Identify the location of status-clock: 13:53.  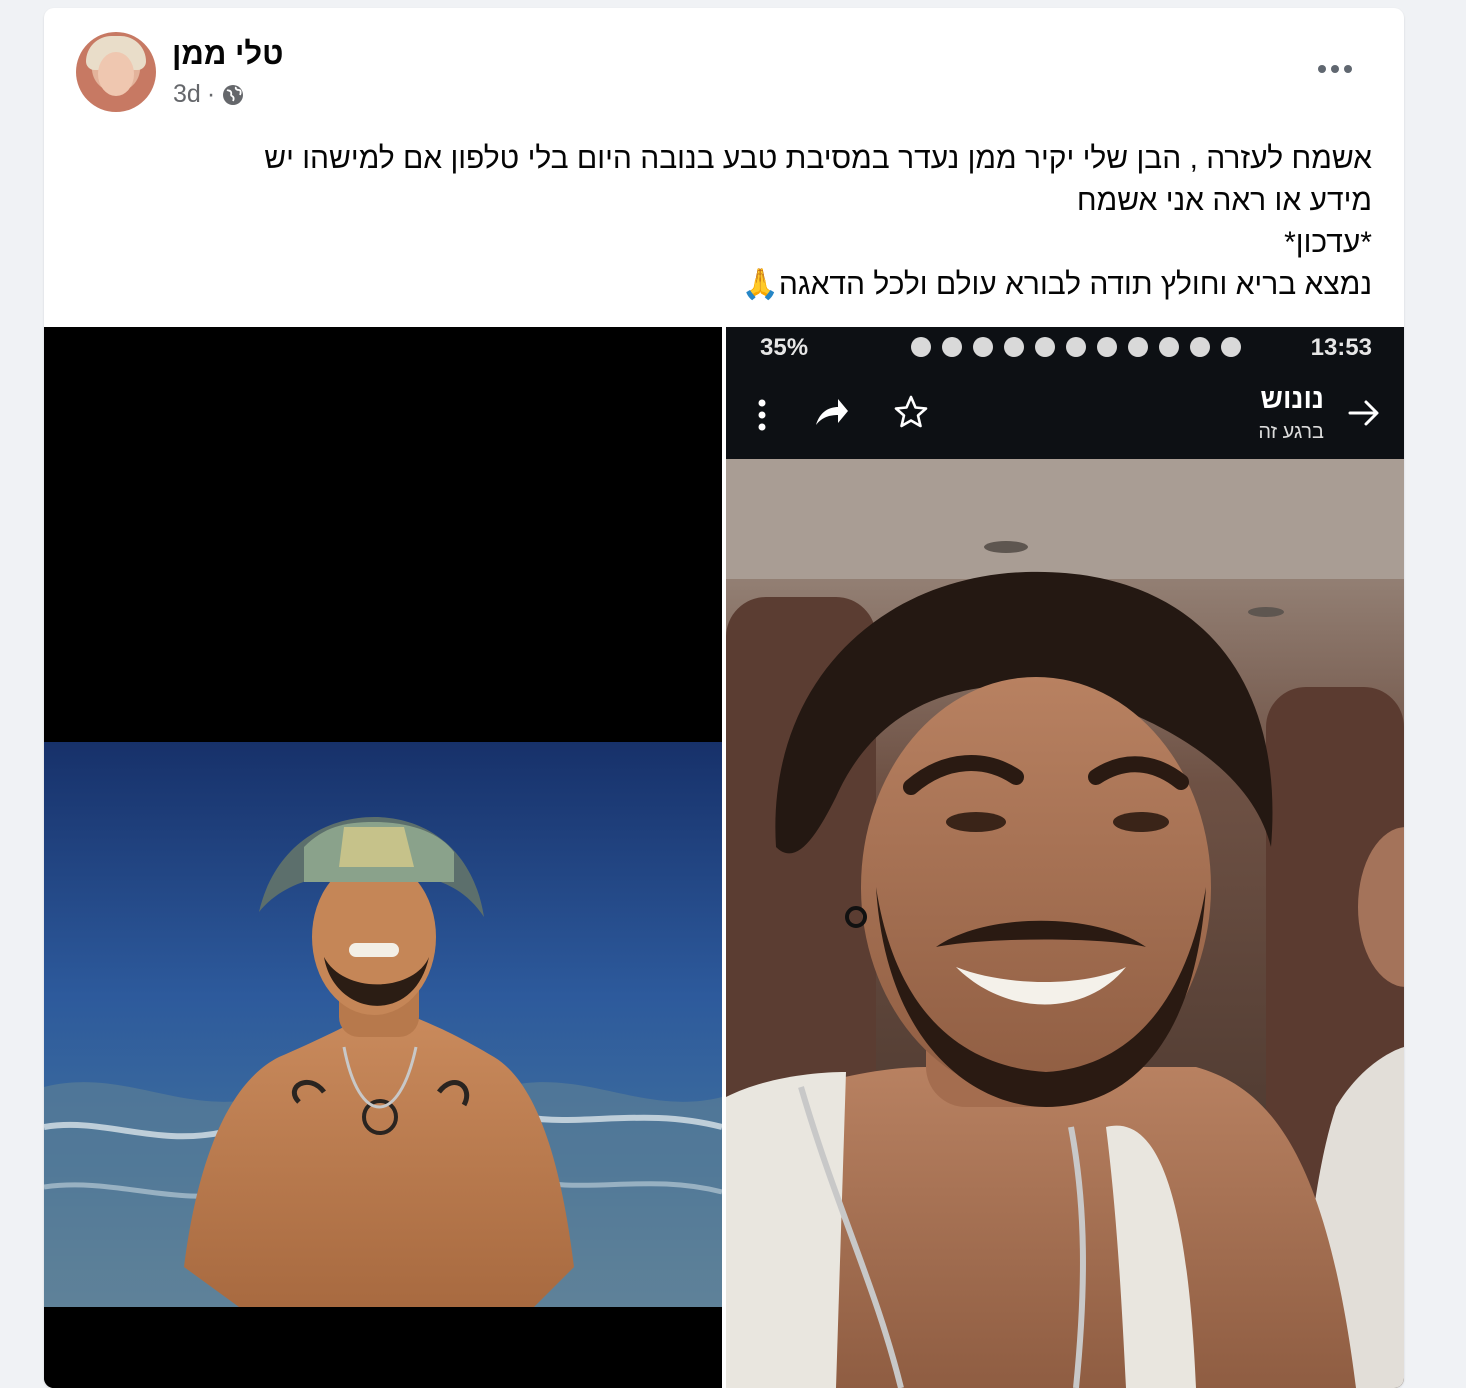
(1341, 347).